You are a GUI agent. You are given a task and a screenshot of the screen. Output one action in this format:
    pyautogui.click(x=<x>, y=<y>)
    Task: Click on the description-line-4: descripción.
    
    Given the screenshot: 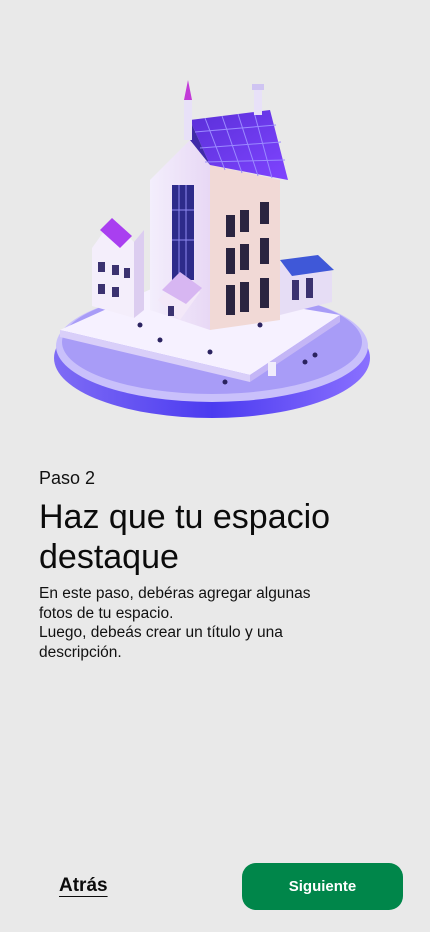 What is the action you would take?
    pyautogui.click(x=80, y=652)
    